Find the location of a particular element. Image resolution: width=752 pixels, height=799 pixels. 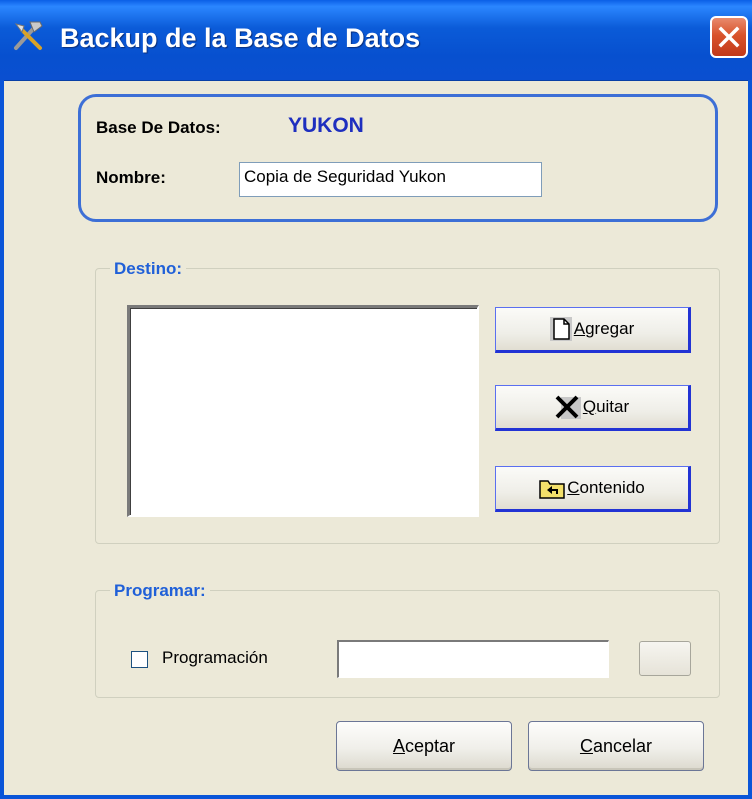

schedule-input is located at coordinates (473, 659).